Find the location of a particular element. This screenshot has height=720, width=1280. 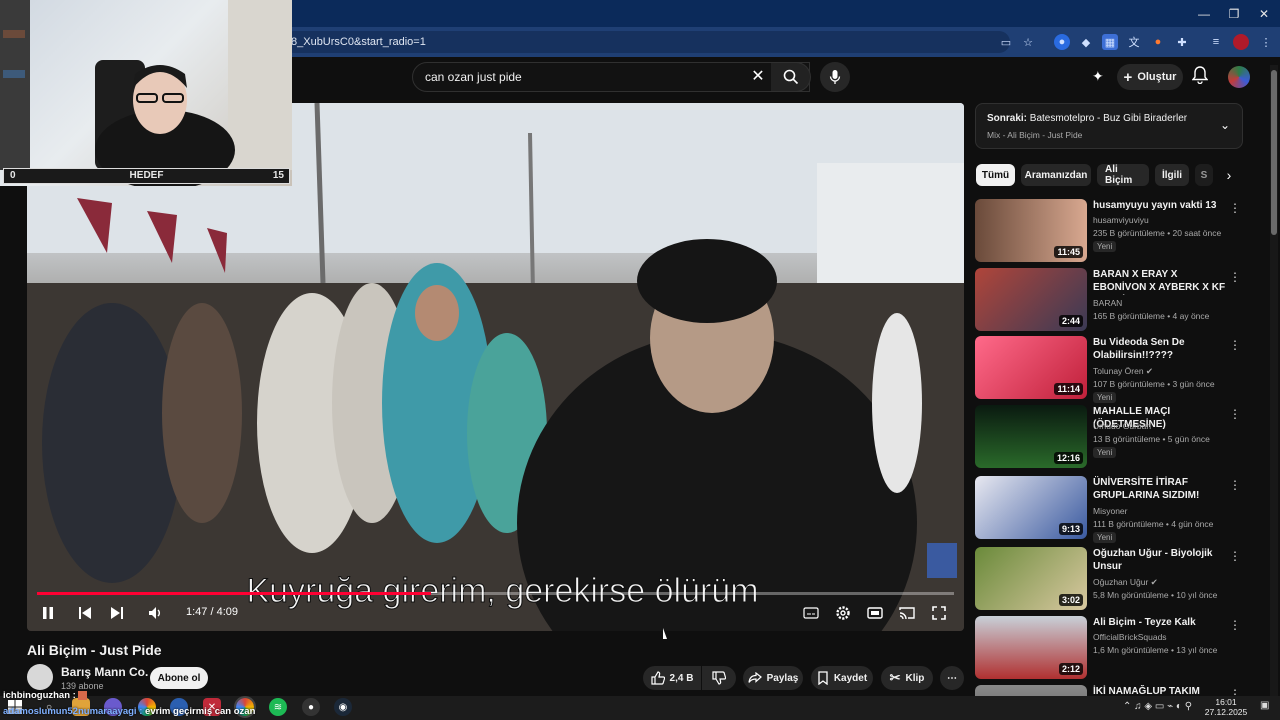

notification-center-icon: ▣ is located at coordinates (1266, 708).